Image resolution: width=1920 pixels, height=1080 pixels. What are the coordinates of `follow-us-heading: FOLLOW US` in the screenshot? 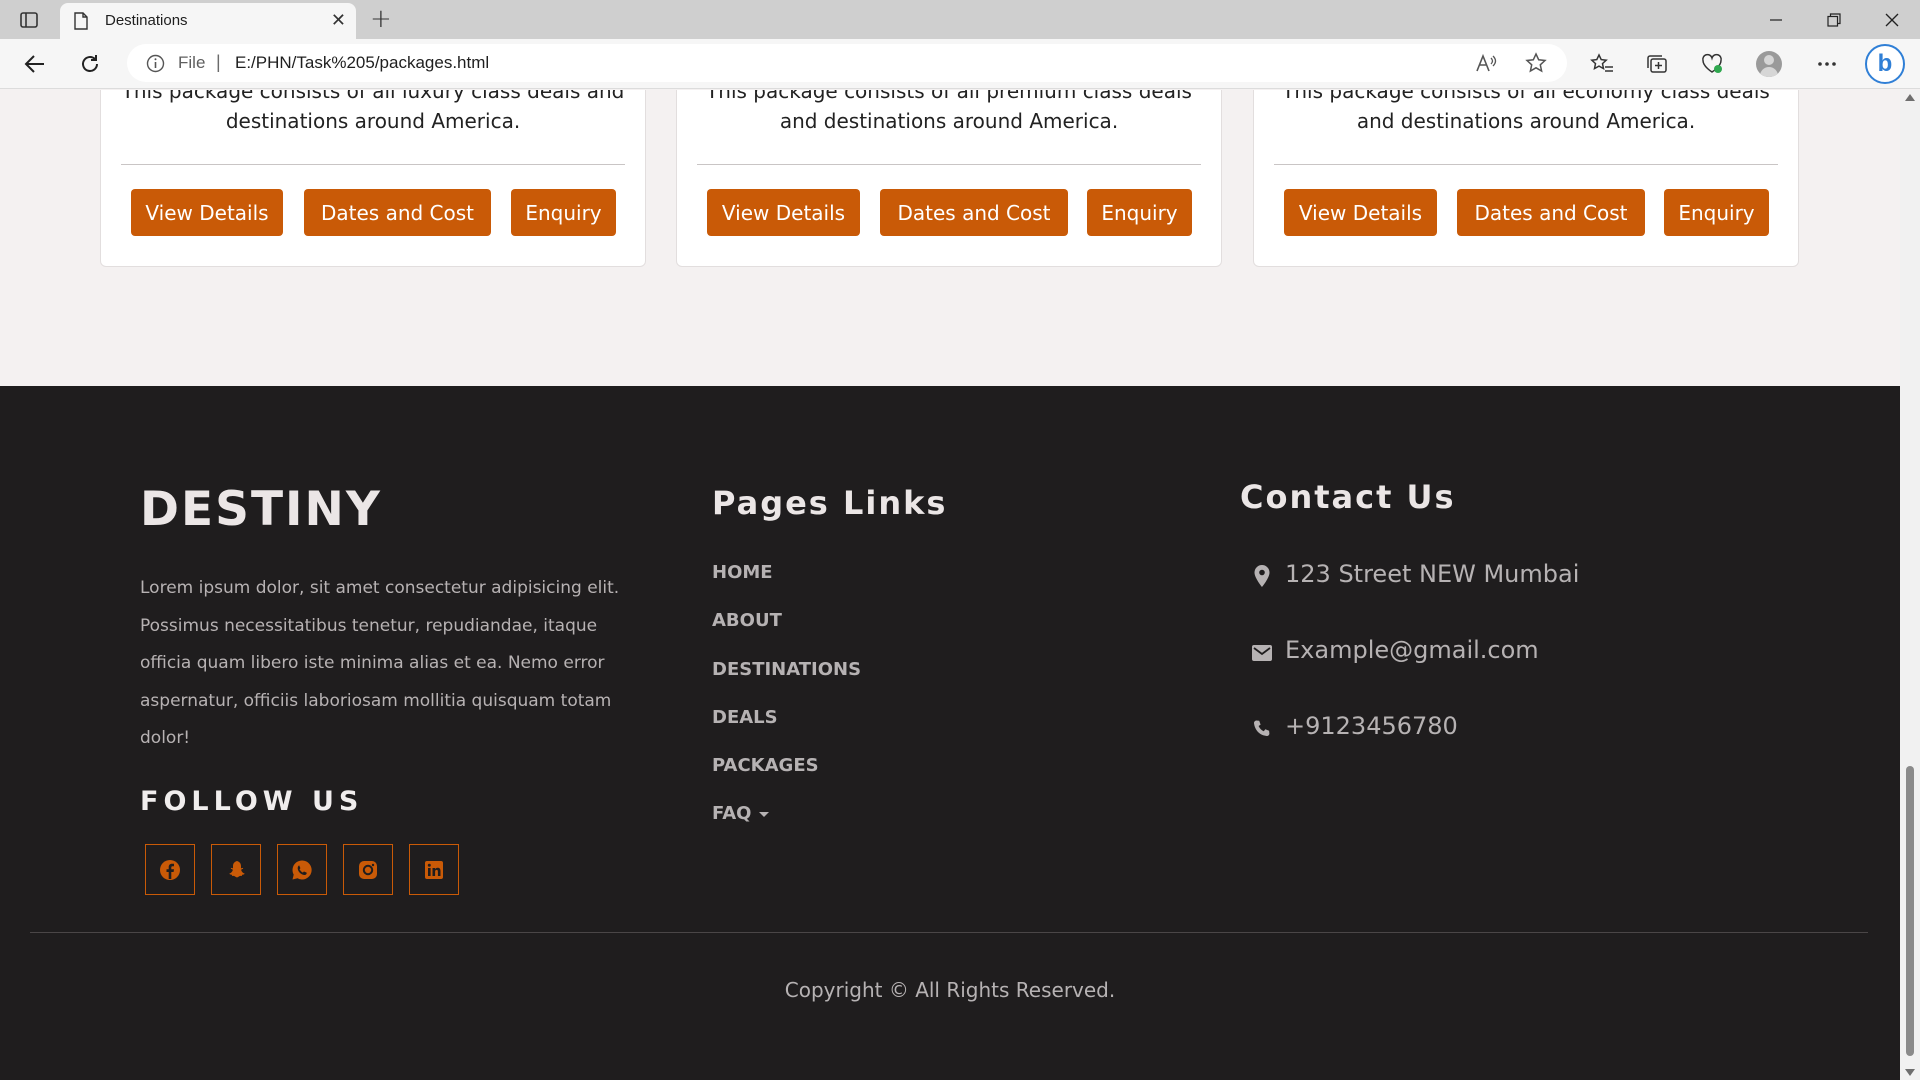 It's located at (252, 801).